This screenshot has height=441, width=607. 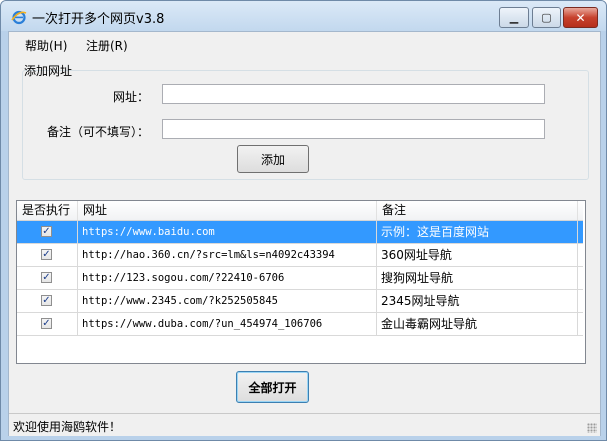 What do you see at coordinates (303, 16) in the screenshot?
I see `title-bar: 一次打开多个网页v3.8 ▁ ▢ ✕` at bounding box center [303, 16].